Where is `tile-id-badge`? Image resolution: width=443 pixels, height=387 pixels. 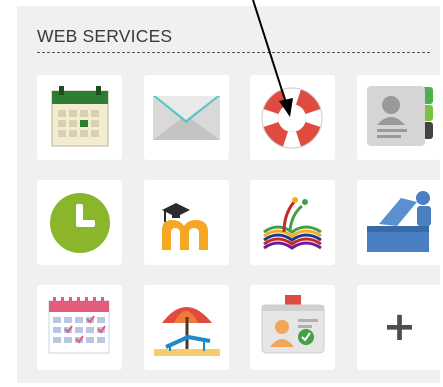
tile-id-badge is located at coordinates (292, 327).